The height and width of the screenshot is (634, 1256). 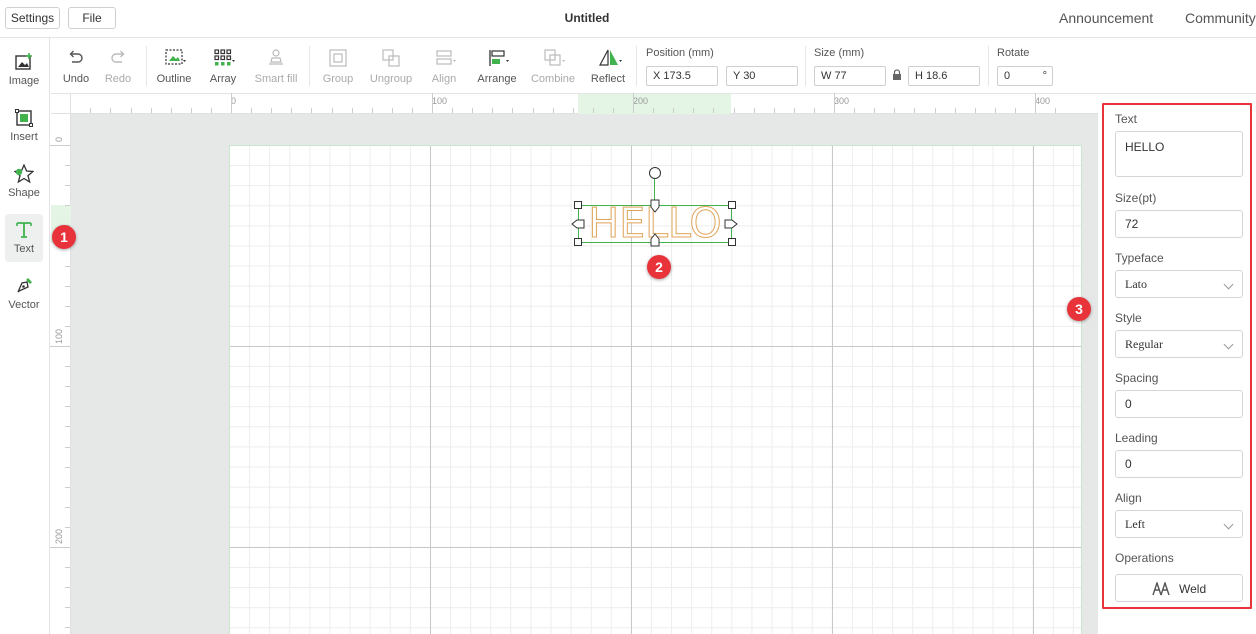 I want to click on typeface-select: Lato, so click(x=1179, y=284).